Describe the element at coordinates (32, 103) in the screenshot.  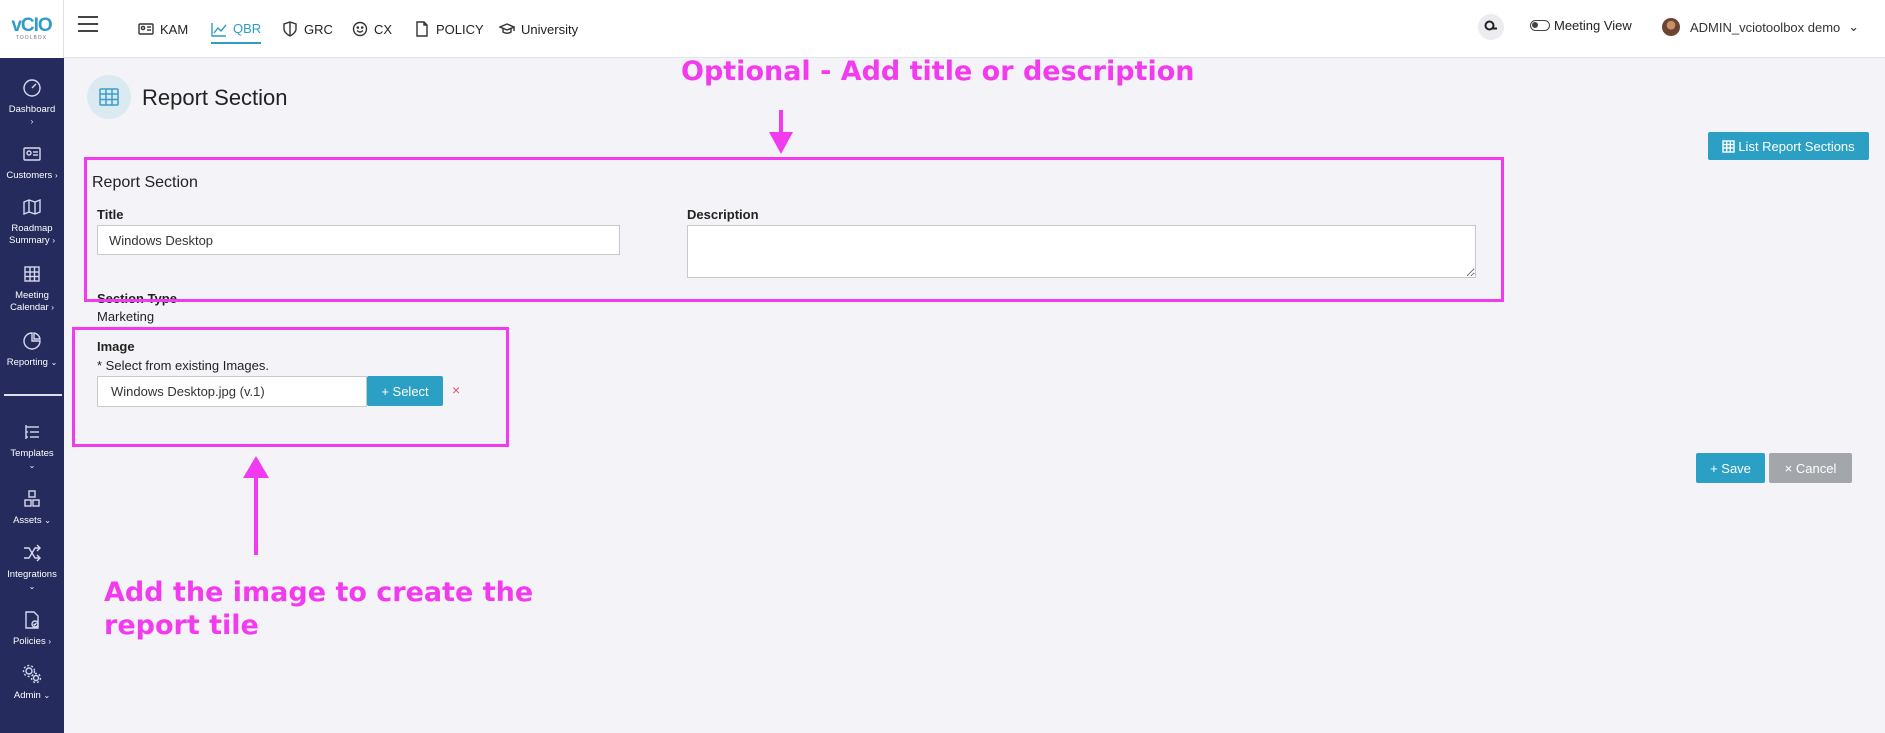
I see `sidebar-item-dashboard: Dashboard ›` at that location.